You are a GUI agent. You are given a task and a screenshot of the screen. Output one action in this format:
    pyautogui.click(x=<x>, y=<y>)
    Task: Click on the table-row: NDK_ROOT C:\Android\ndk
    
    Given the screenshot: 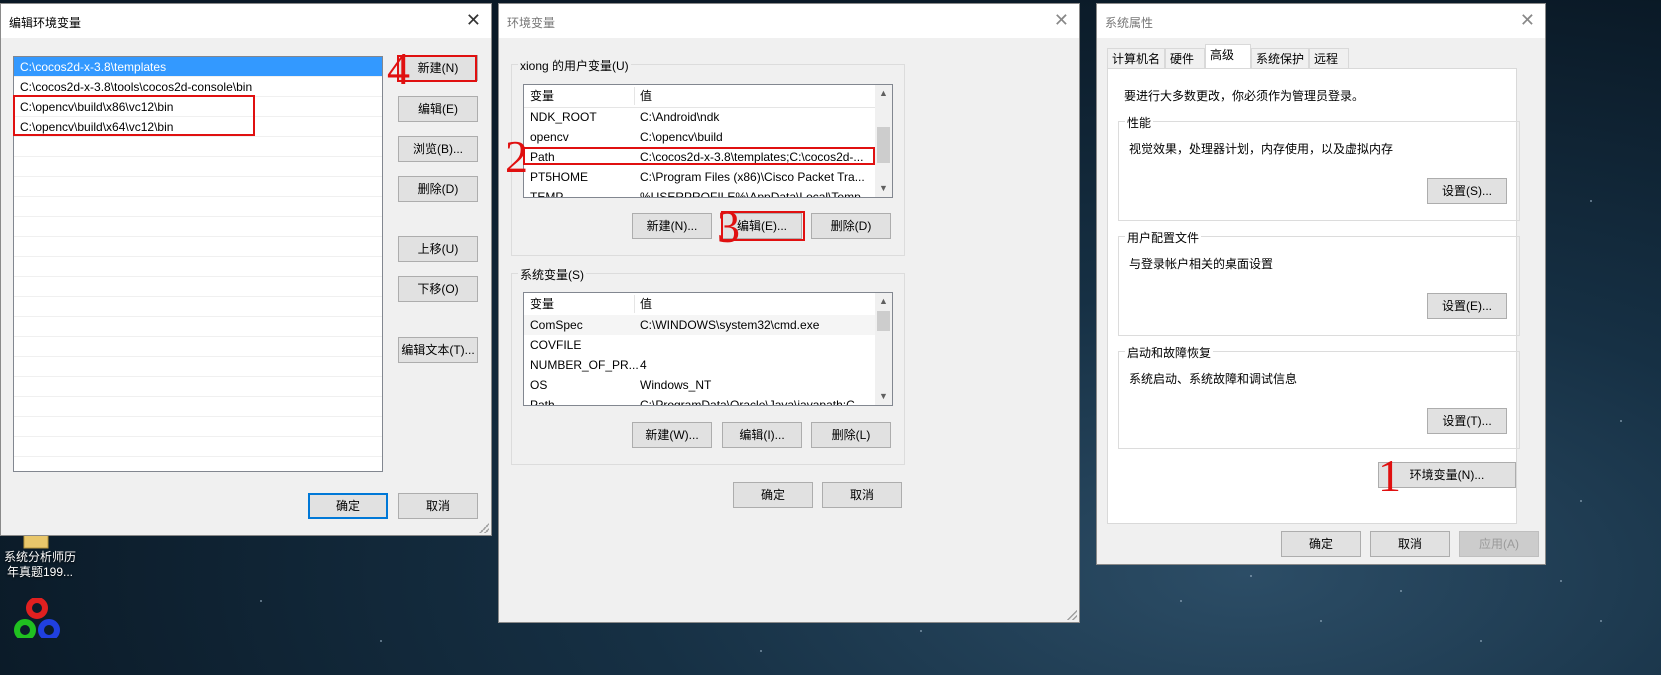 What is the action you would take?
    pyautogui.click(x=700, y=117)
    